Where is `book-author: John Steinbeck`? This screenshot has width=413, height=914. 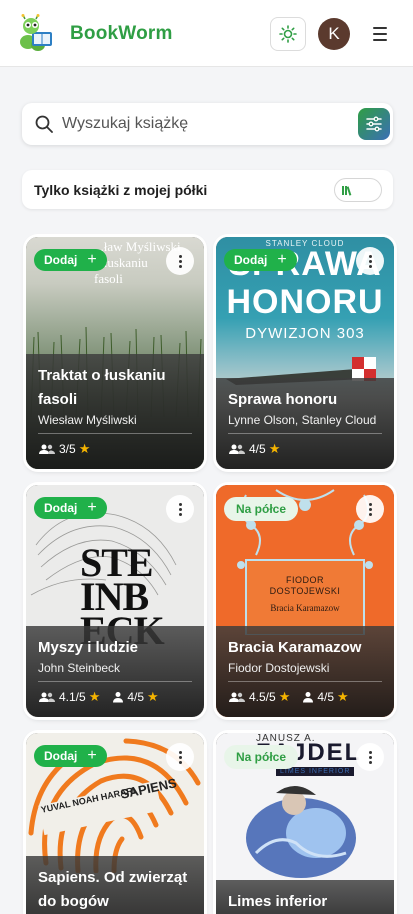
book-author: John Steinbeck is located at coordinates (115, 671).